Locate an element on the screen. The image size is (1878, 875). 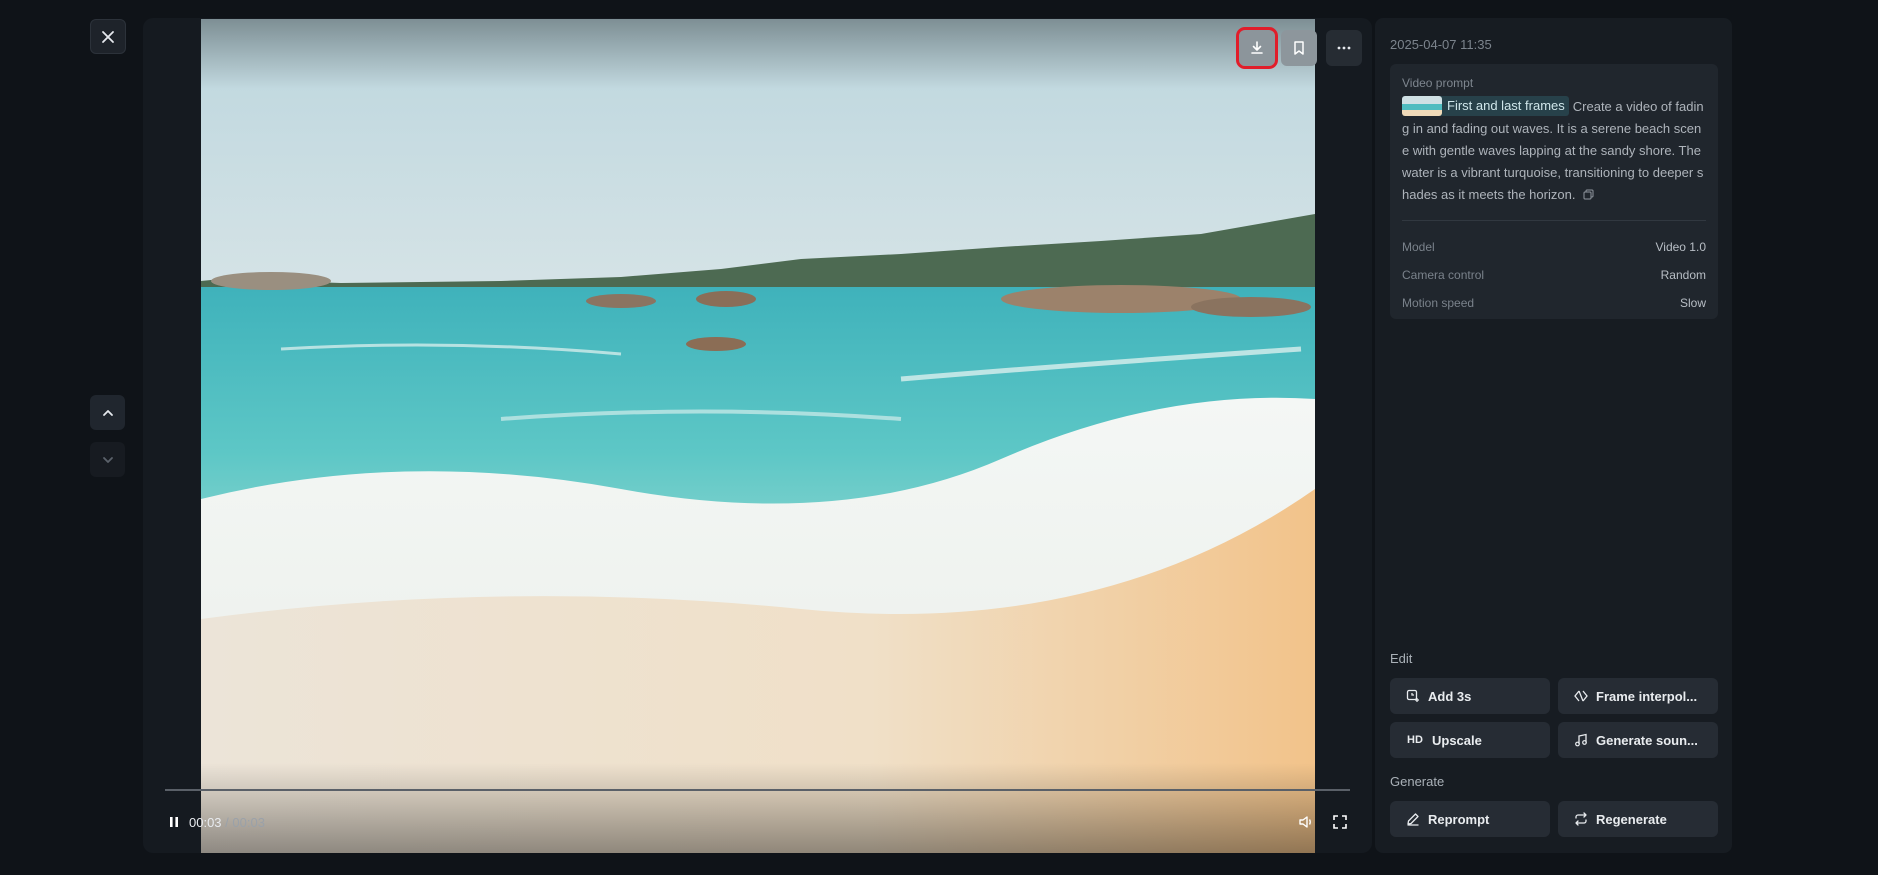
pause-icon is located at coordinates (174, 822).